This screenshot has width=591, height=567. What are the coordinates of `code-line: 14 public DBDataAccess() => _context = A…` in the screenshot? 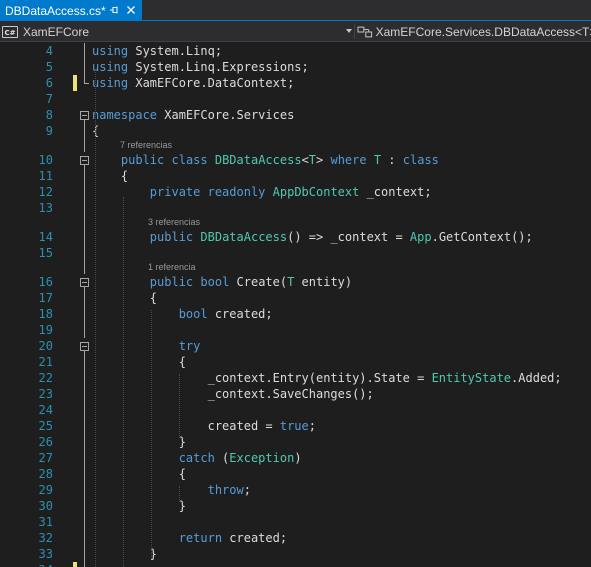 It's located at (295, 237).